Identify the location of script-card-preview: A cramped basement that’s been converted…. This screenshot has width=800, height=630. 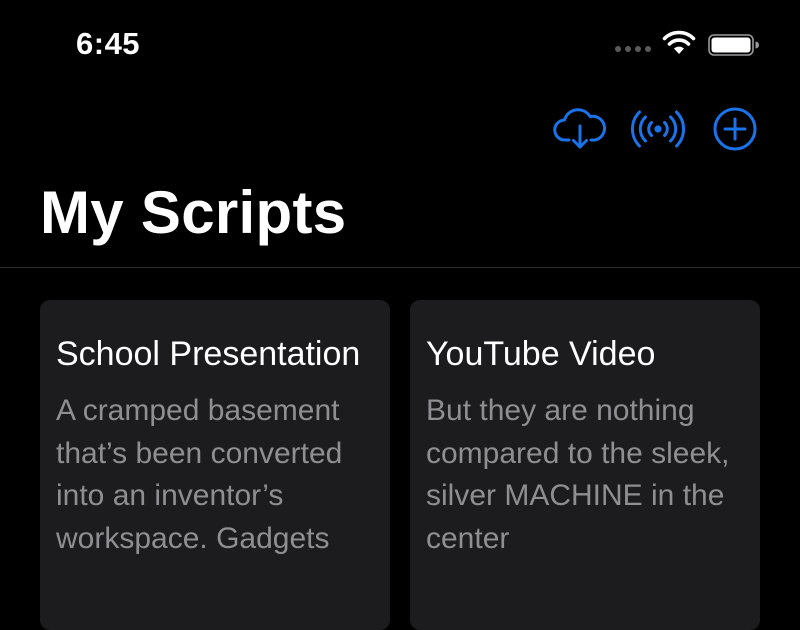
(199, 474).